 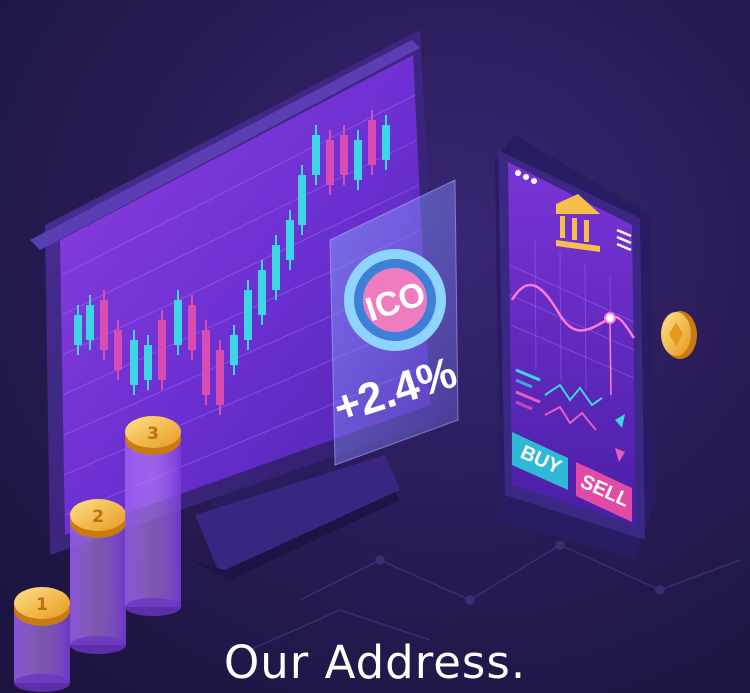 What do you see at coordinates (375, 662) in the screenshot?
I see `section-caption: Our Address.` at bounding box center [375, 662].